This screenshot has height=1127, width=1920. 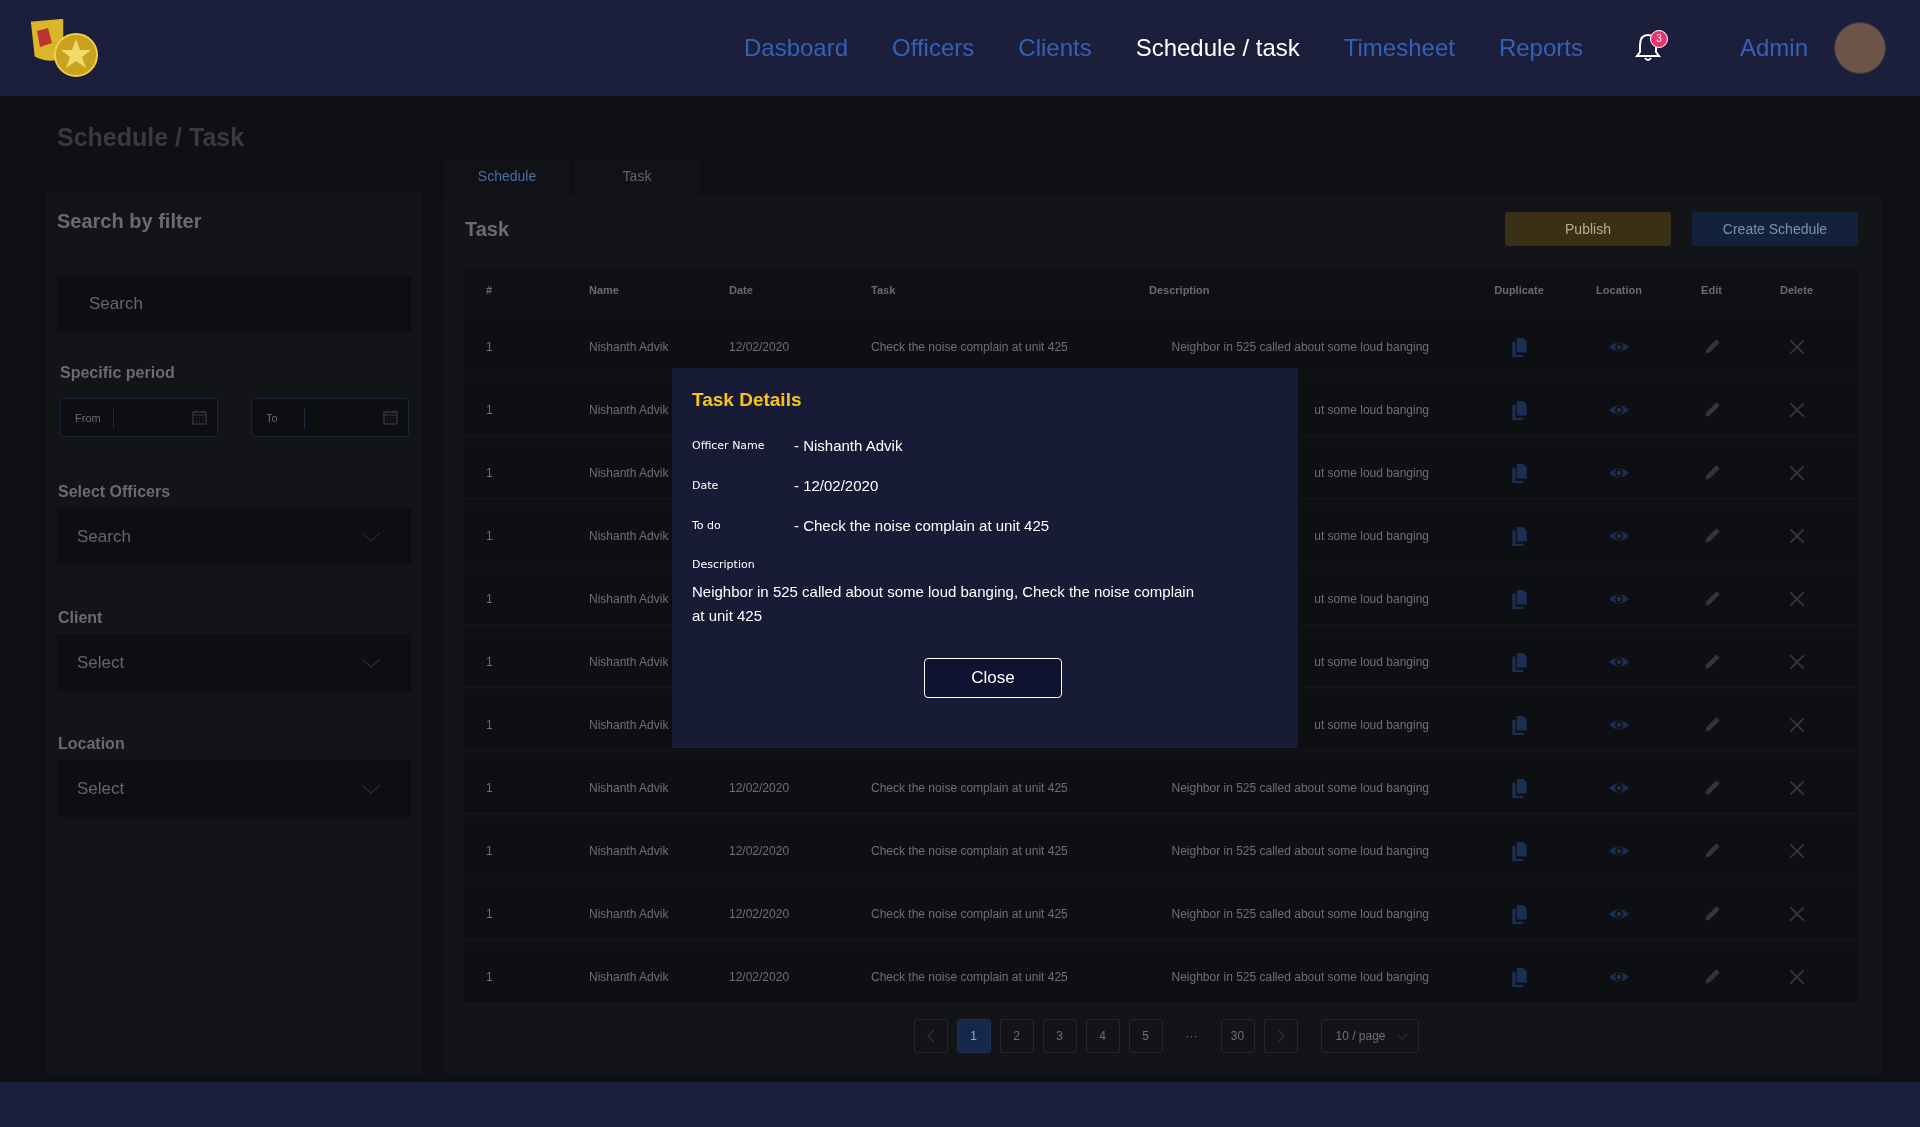 What do you see at coordinates (1360, 1036) in the screenshot?
I see `page-size-value: 10 / page` at bounding box center [1360, 1036].